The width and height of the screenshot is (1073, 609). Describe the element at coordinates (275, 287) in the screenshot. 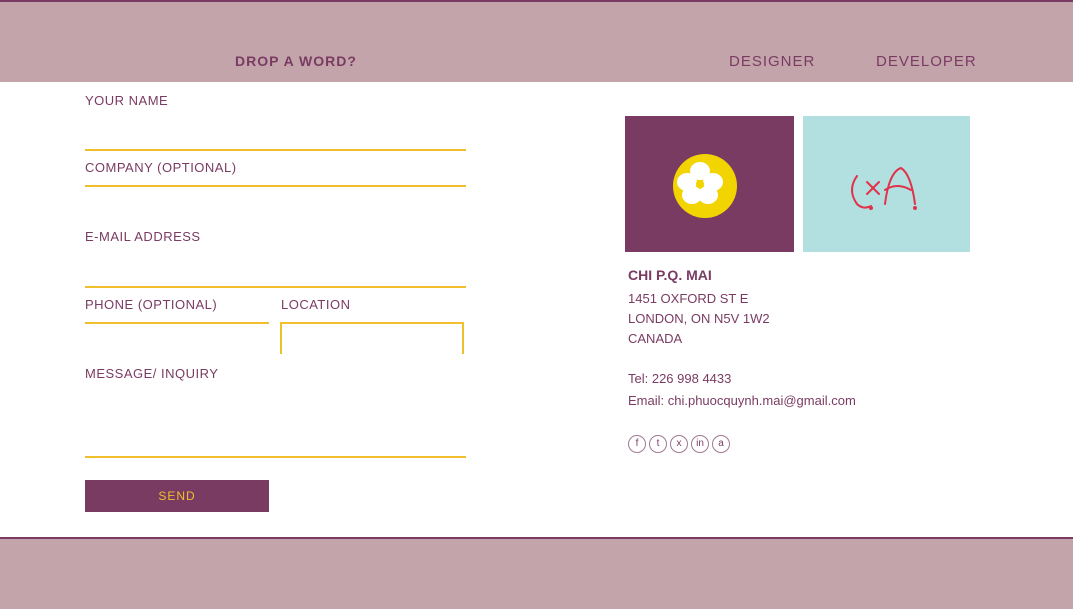

I see `email-field` at that location.